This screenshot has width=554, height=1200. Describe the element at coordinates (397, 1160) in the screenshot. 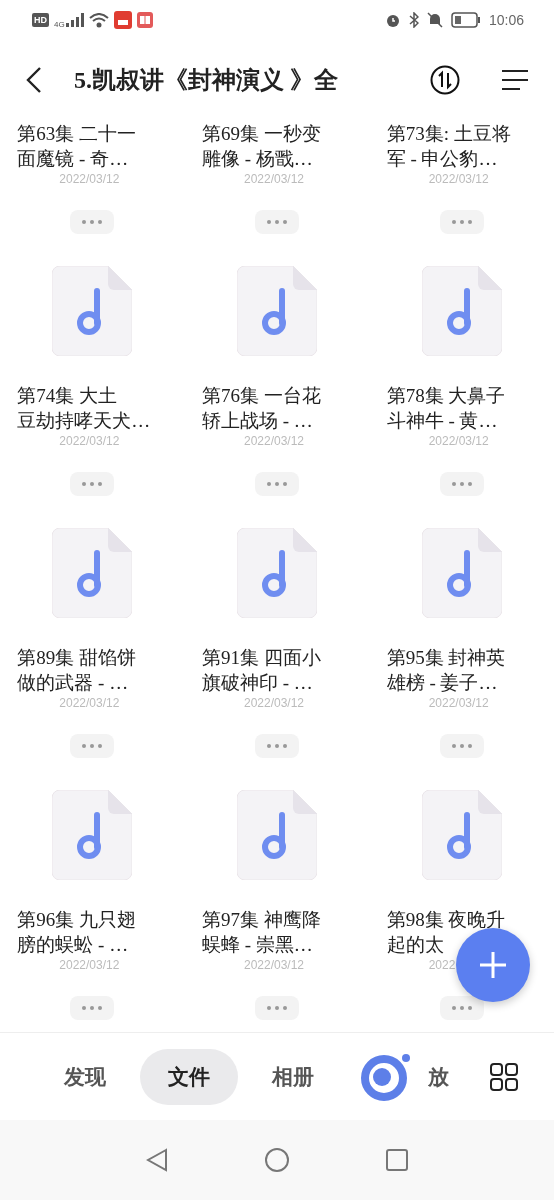

I see `recents-nav-icon` at that location.